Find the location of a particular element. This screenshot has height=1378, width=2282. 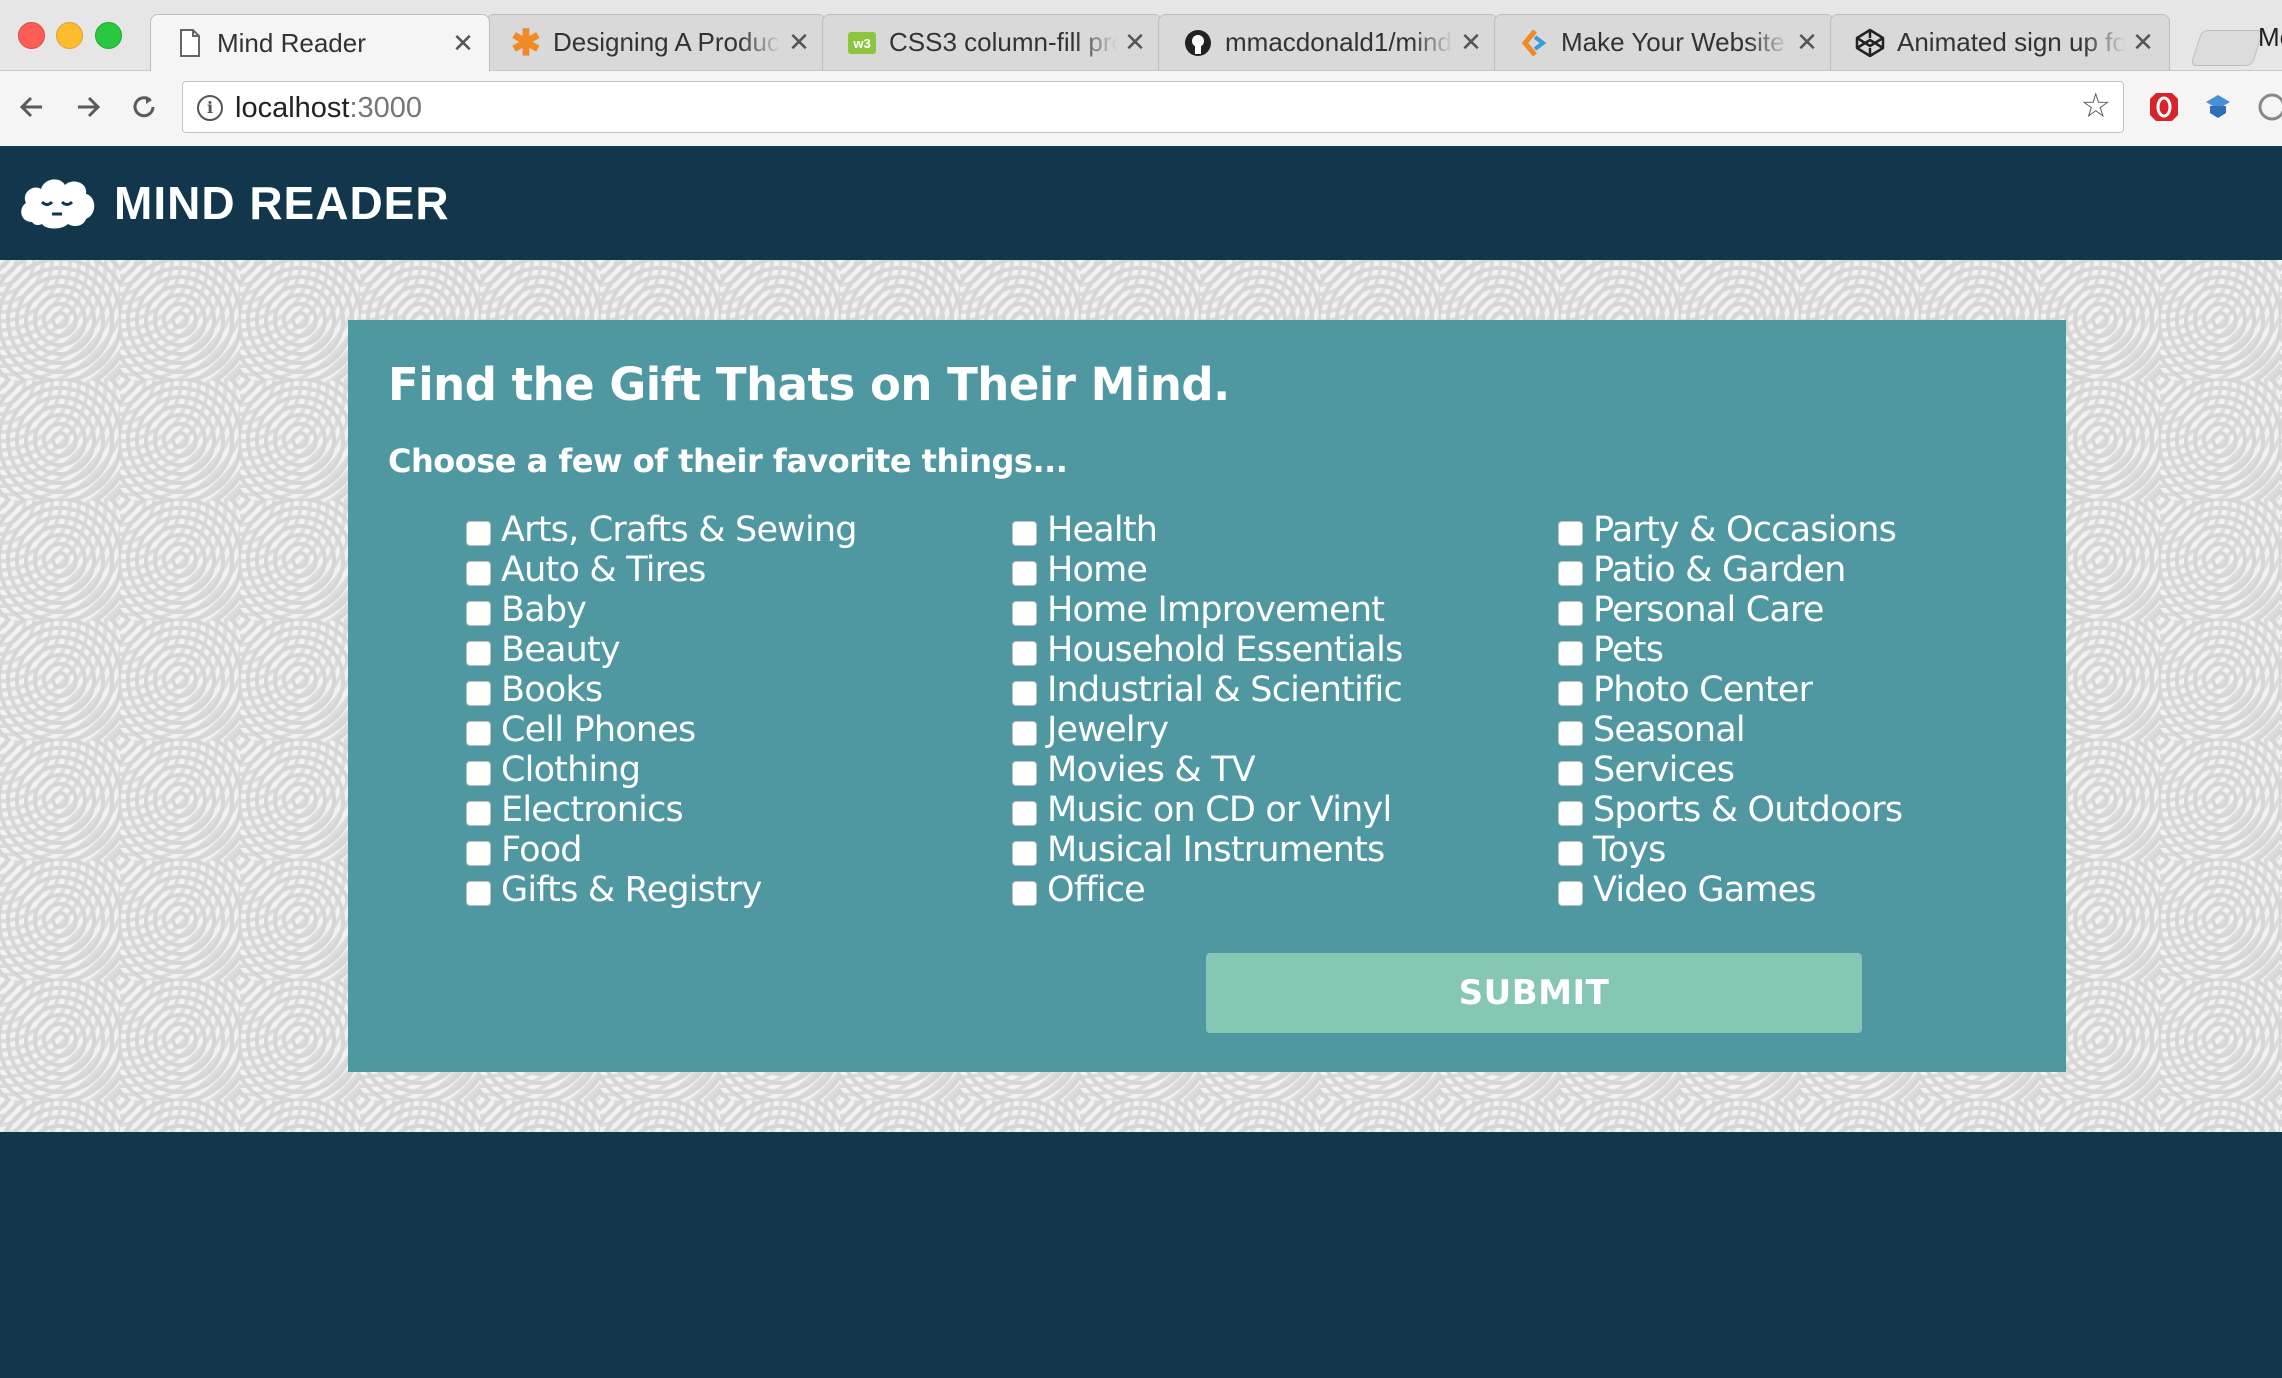

category-option: Electronics is located at coordinates (726, 810).